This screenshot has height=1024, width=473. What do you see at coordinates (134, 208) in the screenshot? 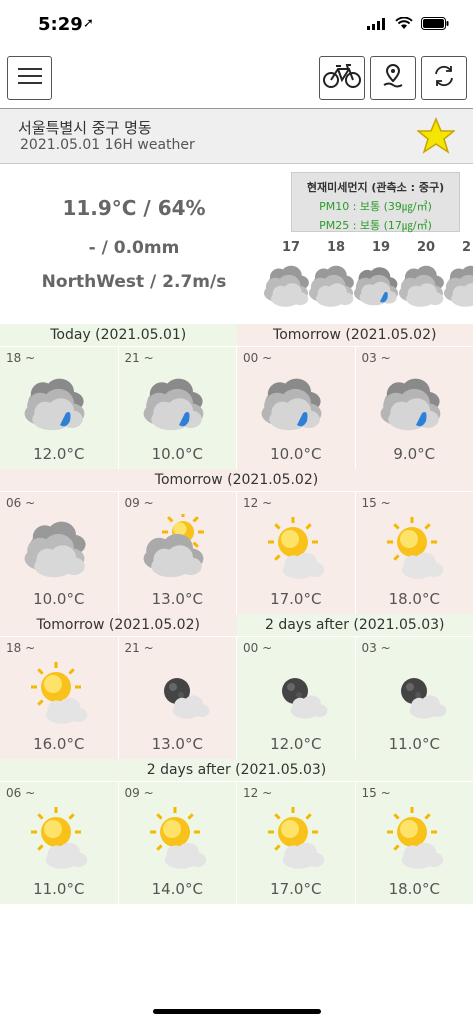
I see `temp-humidity: 11.9°C / 64%` at bounding box center [134, 208].